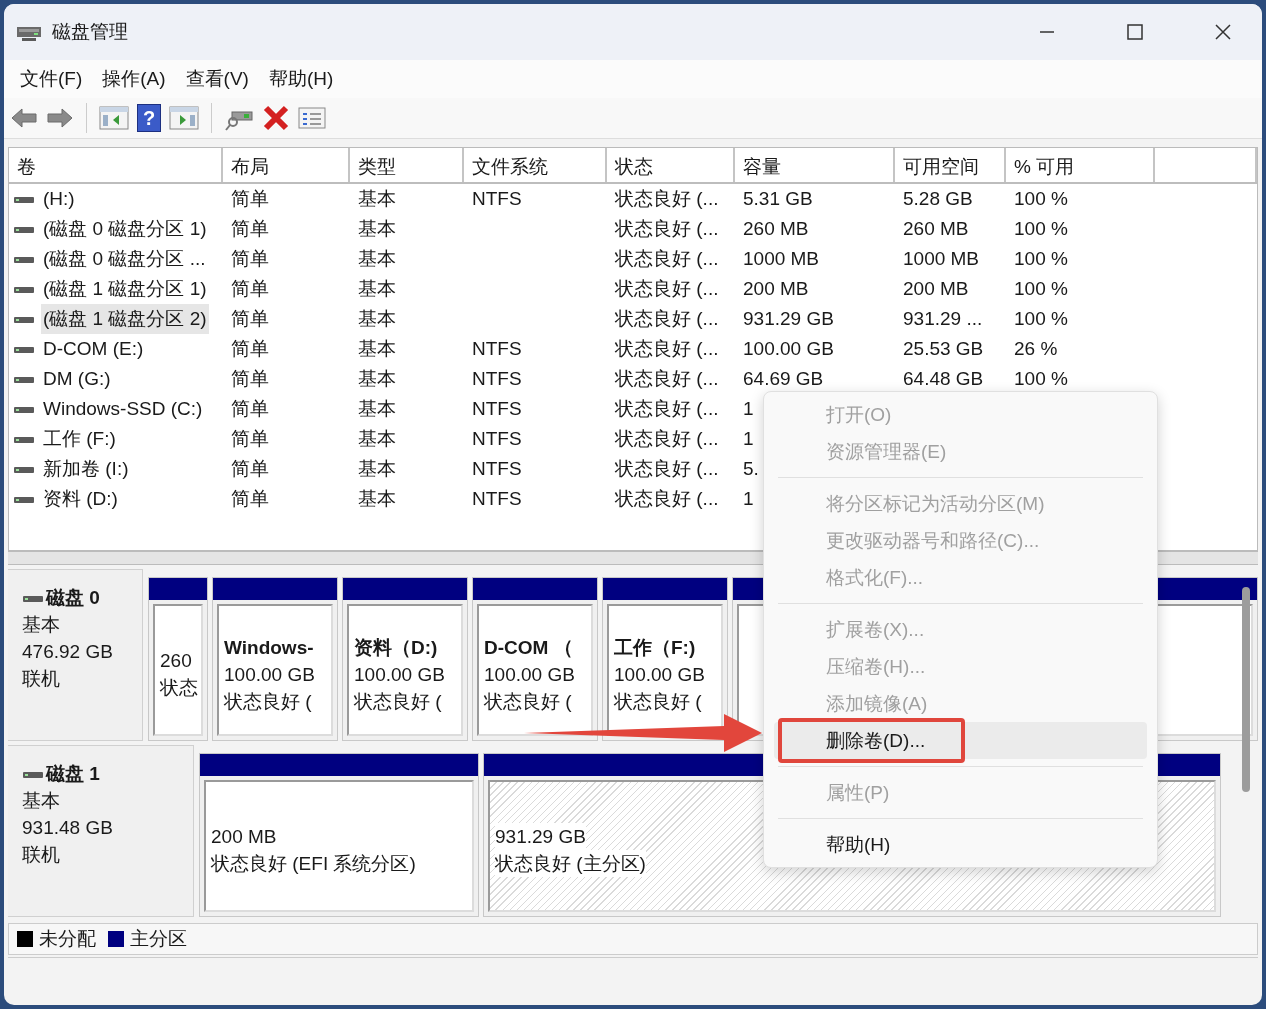 This screenshot has width=1266, height=1009. I want to click on disk-size: 476.92 GB, so click(68, 652).